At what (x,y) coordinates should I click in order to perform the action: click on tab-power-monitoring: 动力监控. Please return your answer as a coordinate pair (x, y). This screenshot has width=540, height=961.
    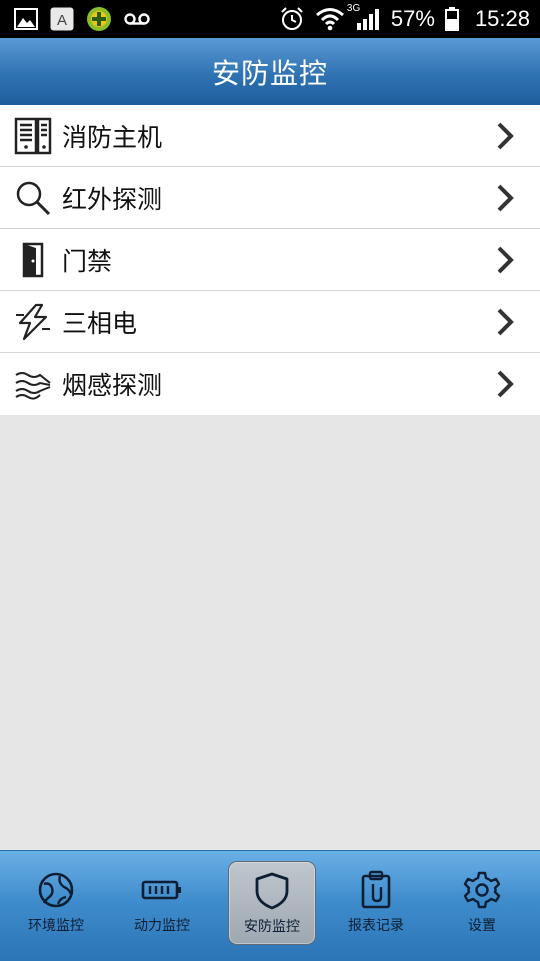
    Looking at the image, I should click on (162, 902).